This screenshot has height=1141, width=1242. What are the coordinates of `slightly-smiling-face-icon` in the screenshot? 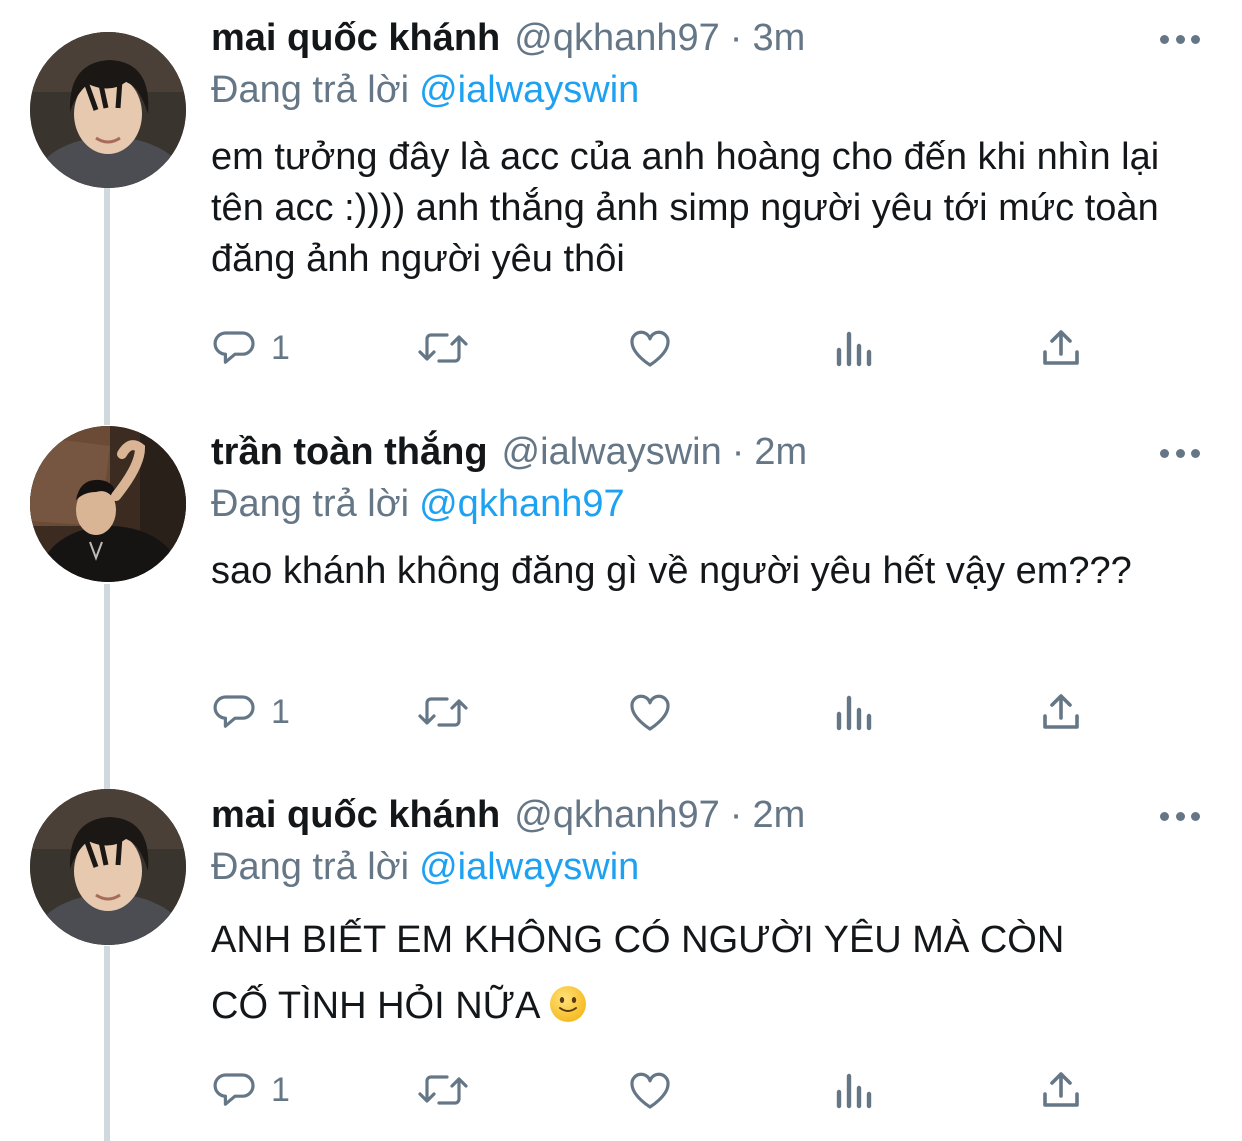 It's located at (568, 1004).